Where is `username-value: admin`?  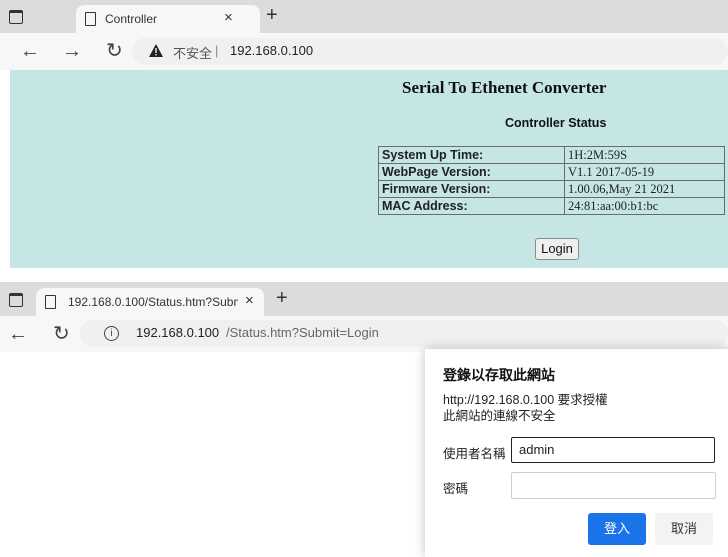 username-value: admin is located at coordinates (537, 449).